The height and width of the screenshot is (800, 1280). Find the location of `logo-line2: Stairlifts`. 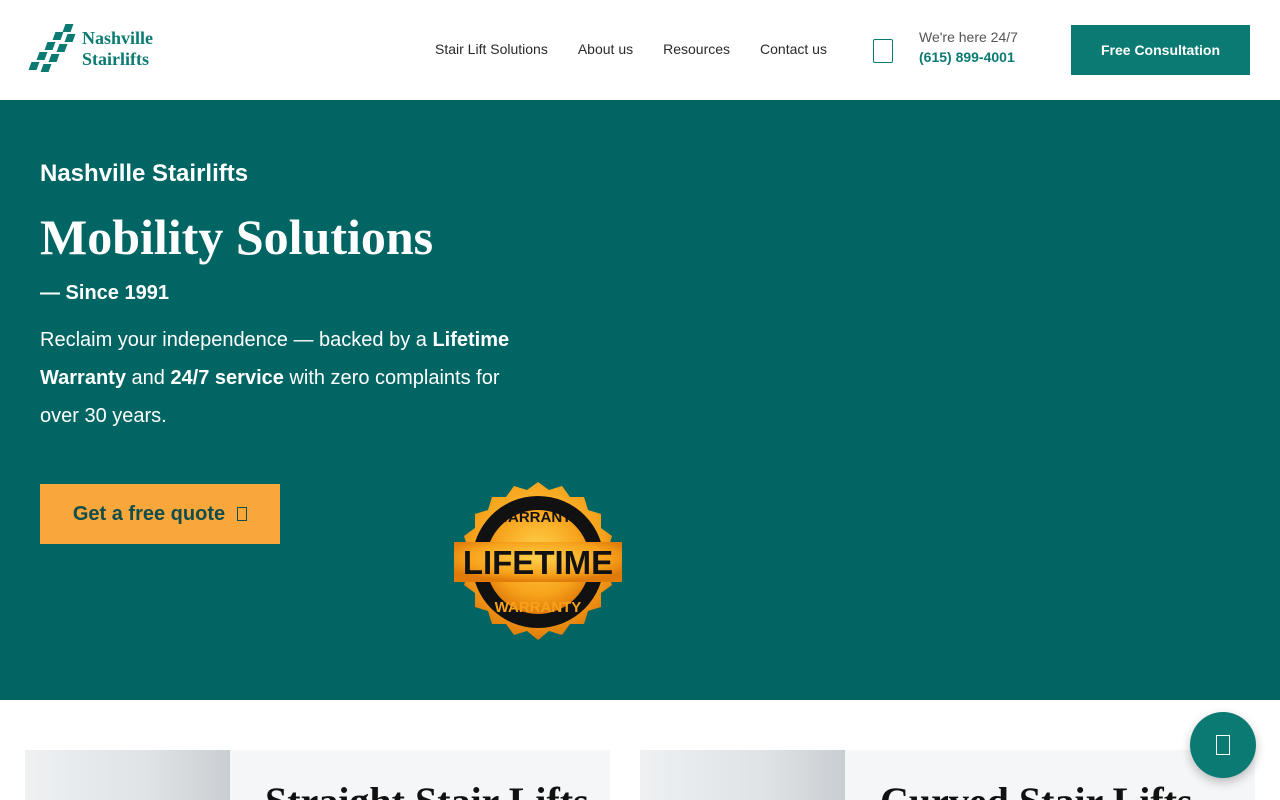

logo-line2: Stairlifts is located at coordinates (115, 59).